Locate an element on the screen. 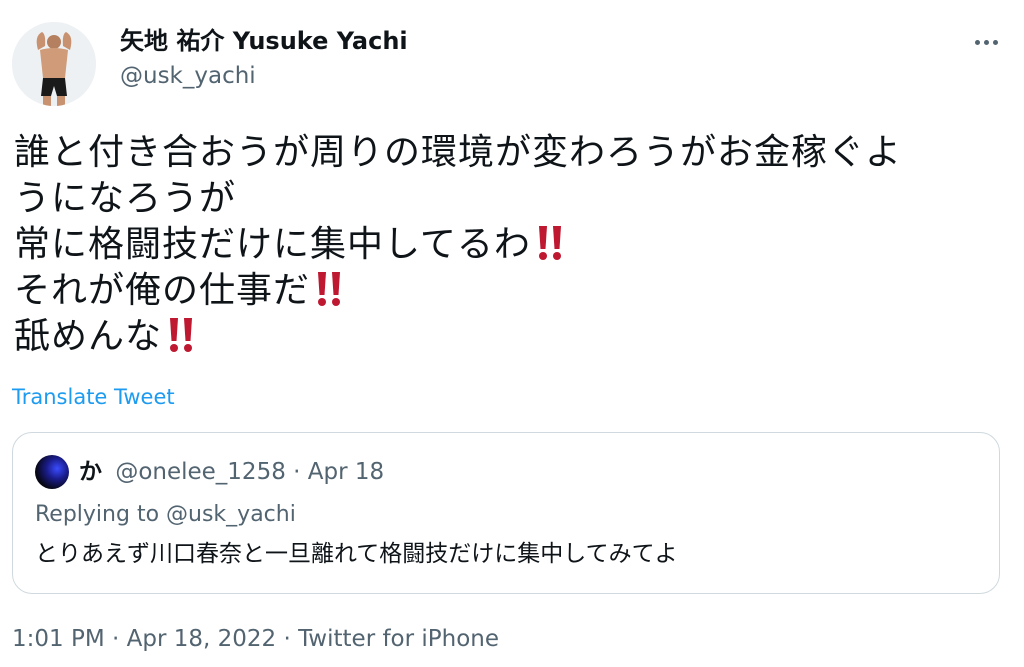  profile-photo-icon is located at coordinates (54, 64).